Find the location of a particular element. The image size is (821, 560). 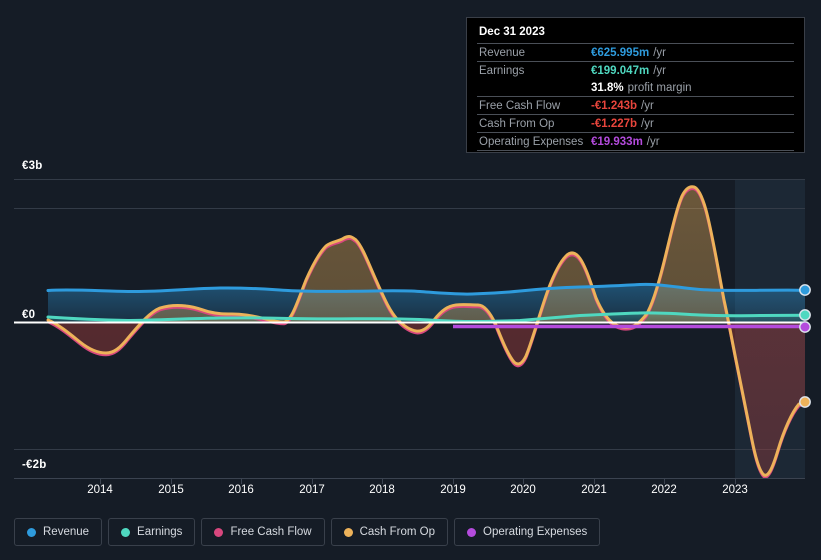

tooltip-row-earnings: Earnings €199.047m /yr is located at coordinates (635, 70).